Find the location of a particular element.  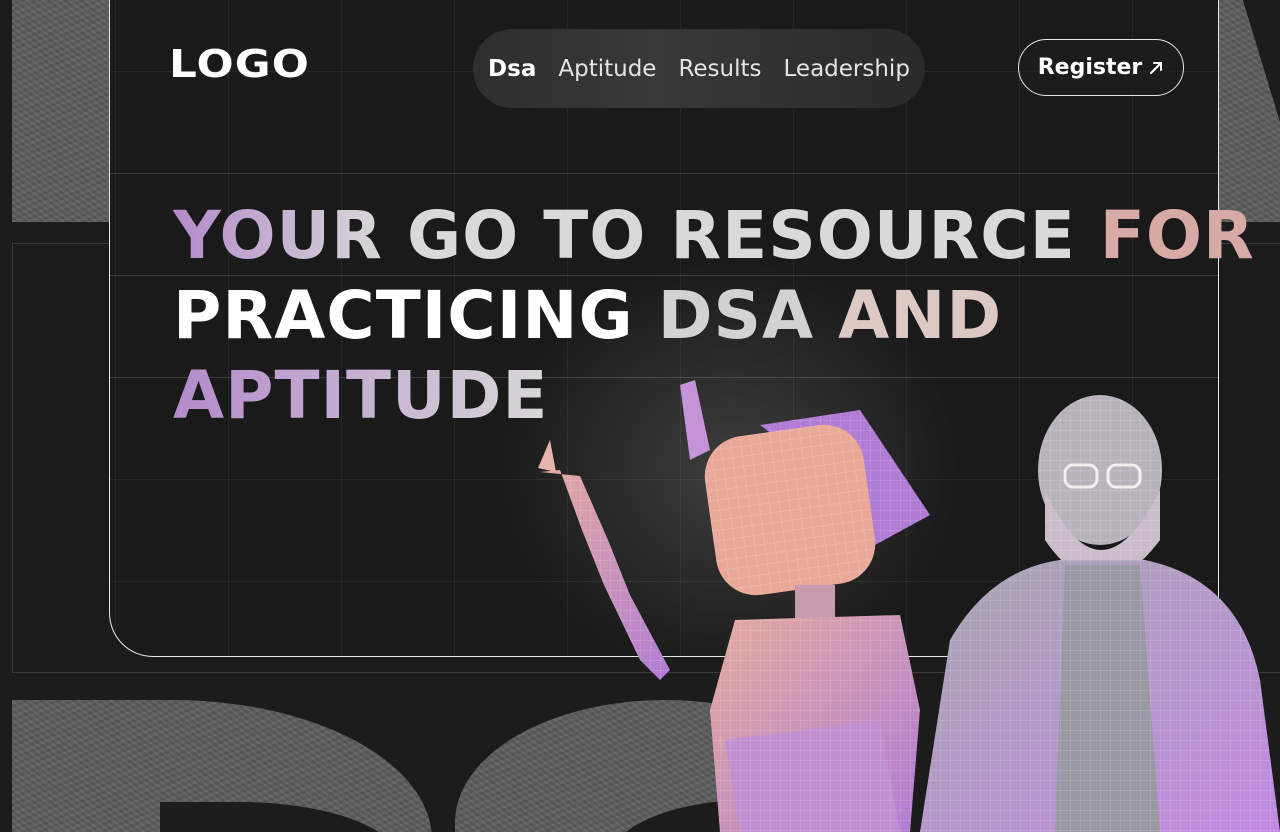

divider-line is located at coordinates (664, 173).